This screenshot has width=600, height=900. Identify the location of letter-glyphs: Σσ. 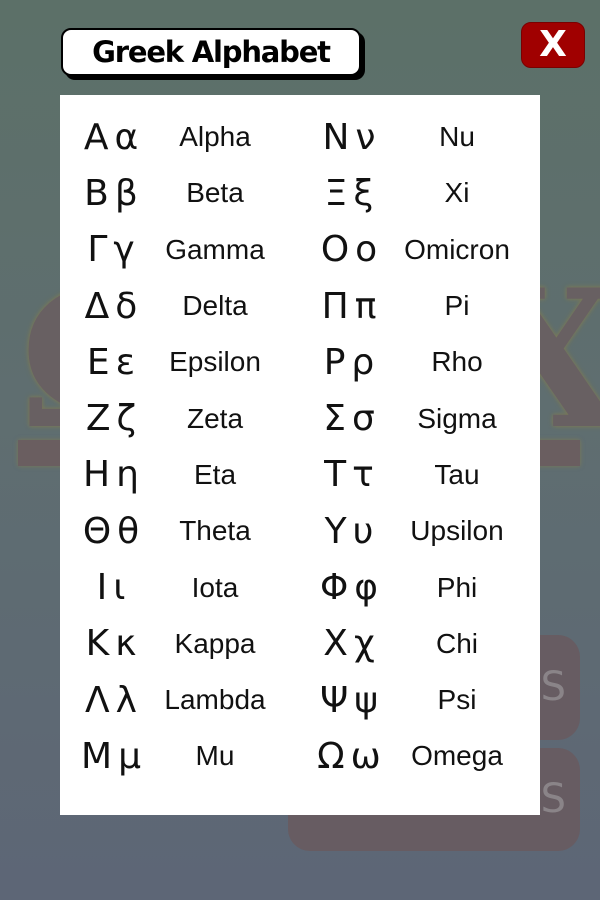
(349, 418).